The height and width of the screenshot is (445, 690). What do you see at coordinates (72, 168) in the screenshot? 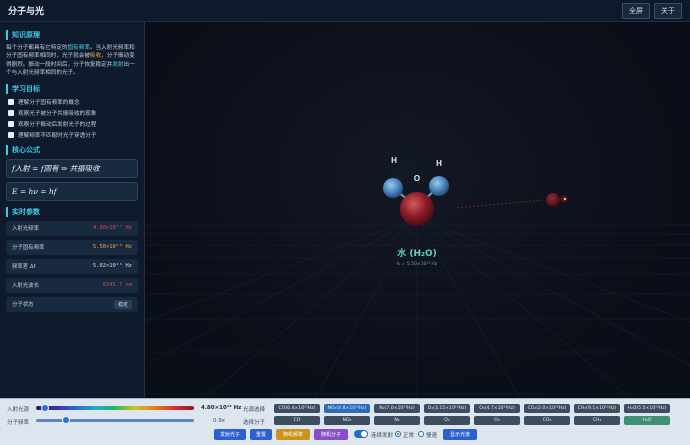
I see `formula-resonance: f入射 = f固有 ⇒ 共振吸收` at bounding box center [72, 168].